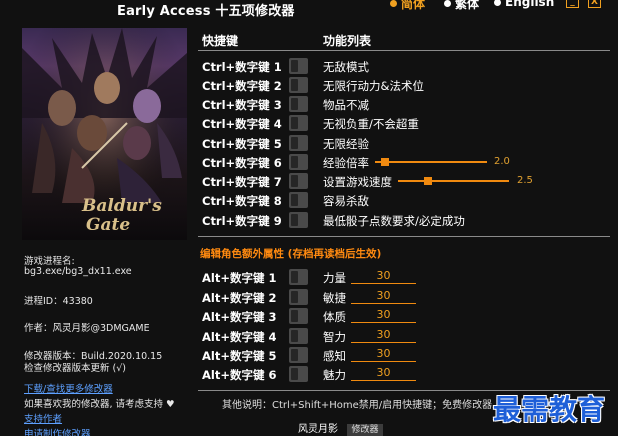 The height and width of the screenshot is (436, 618). I want to click on cheat-row: Ctrl+数字键 4 无视负重/不会超重, so click(309, 123).